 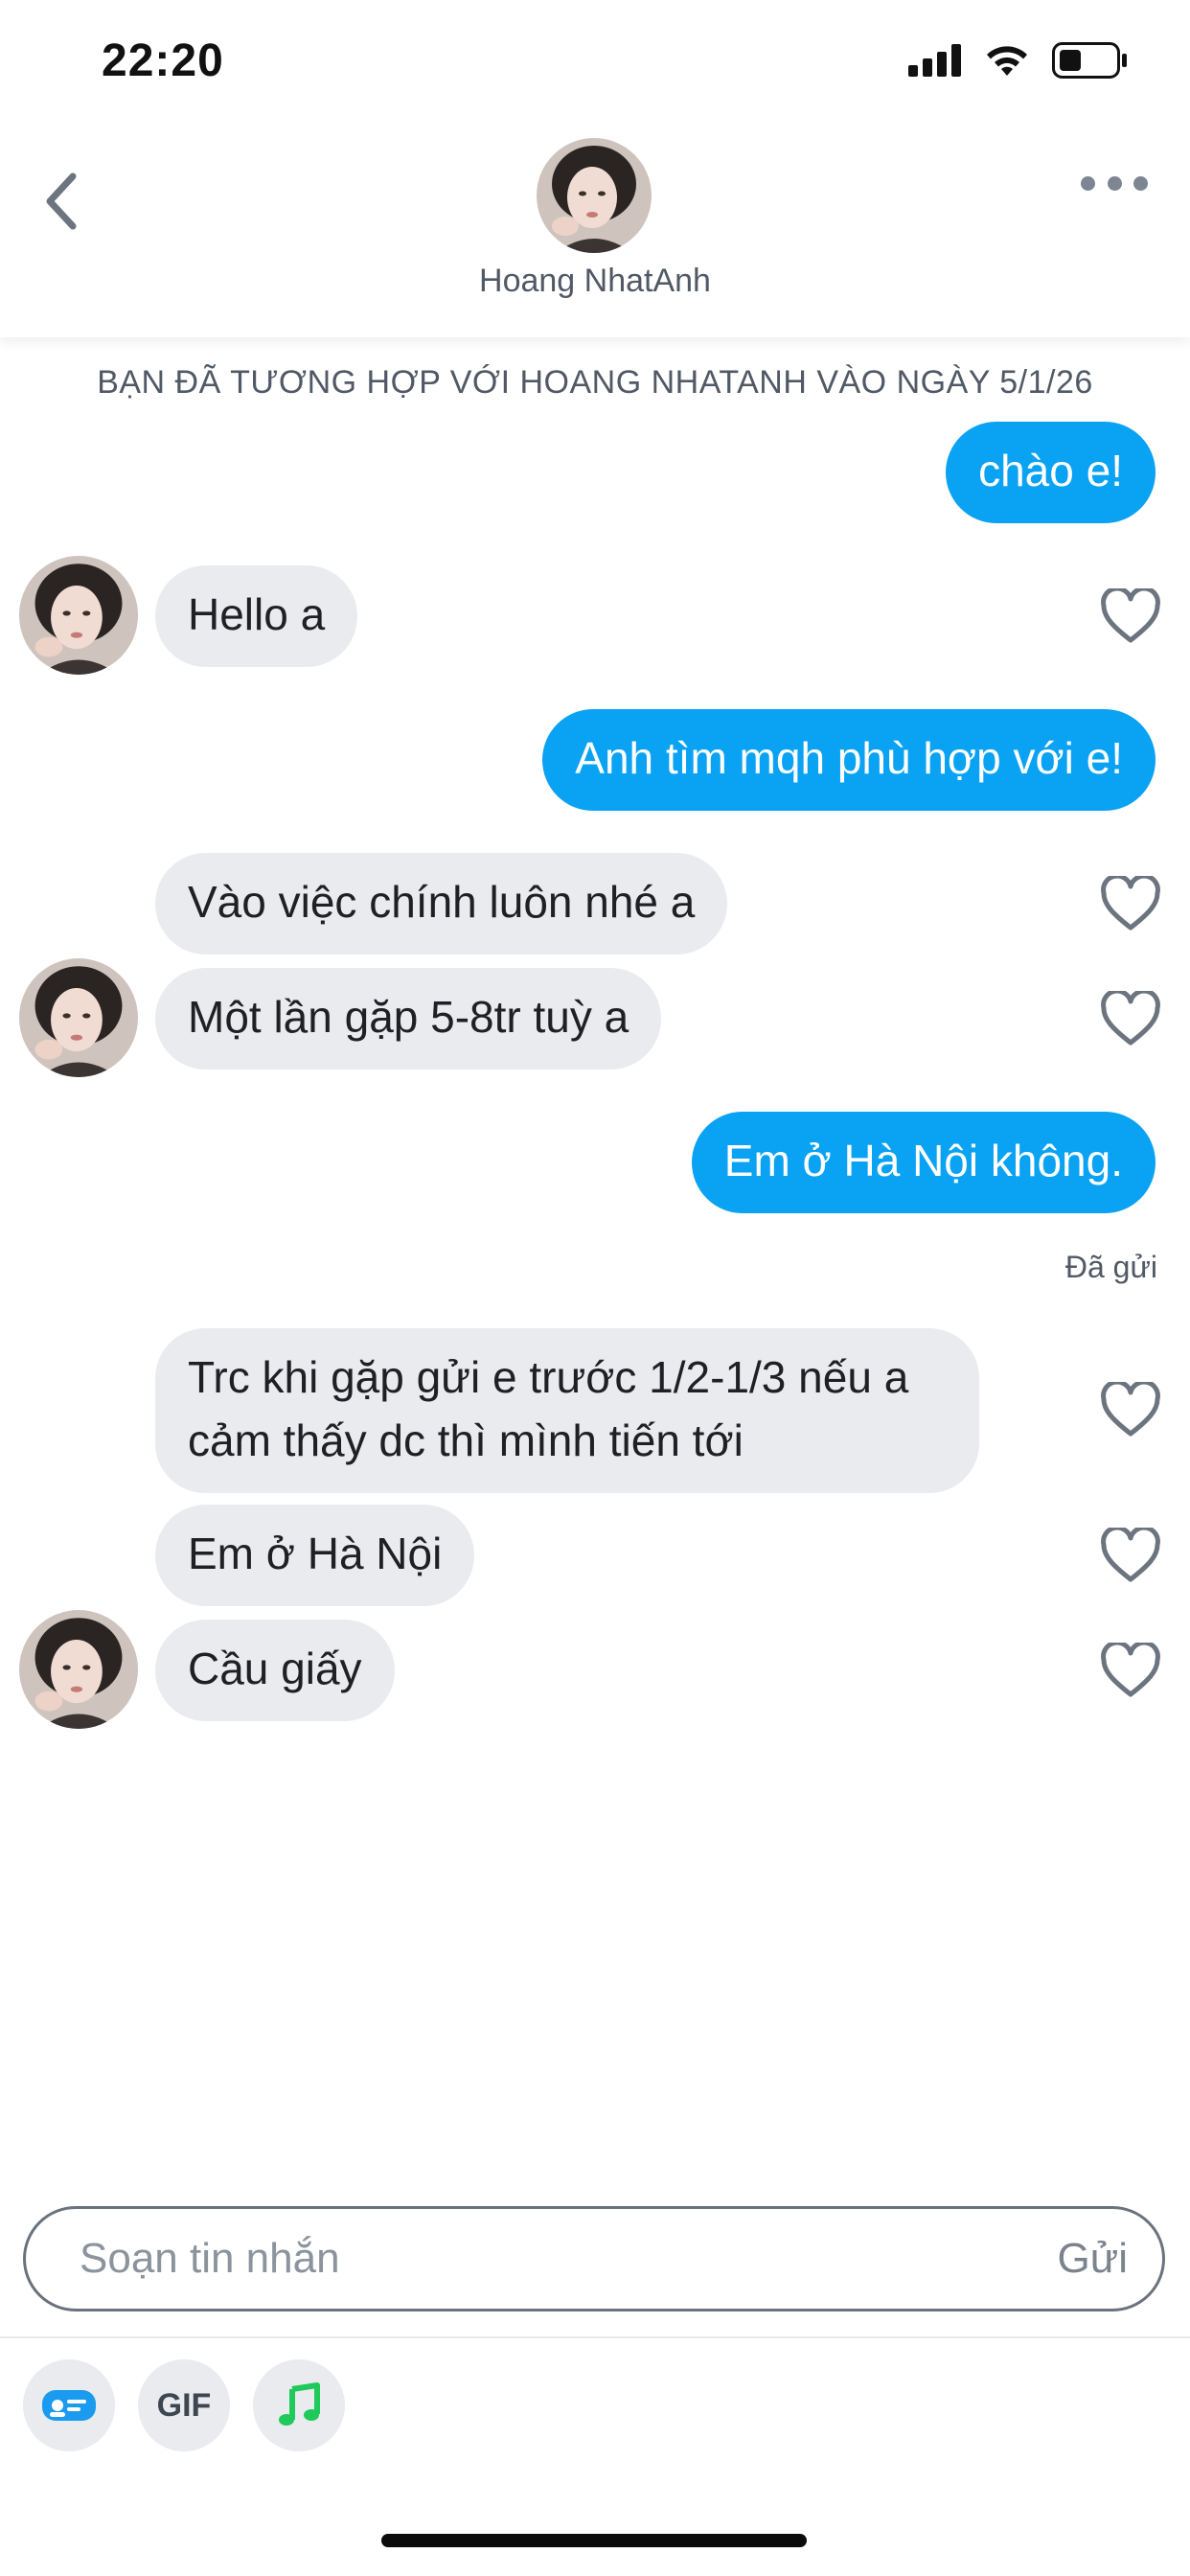 What do you see at coordinates (1007, 61) in the screenshot?
I see `wifi-icon` at bounding box center [1007, 61].